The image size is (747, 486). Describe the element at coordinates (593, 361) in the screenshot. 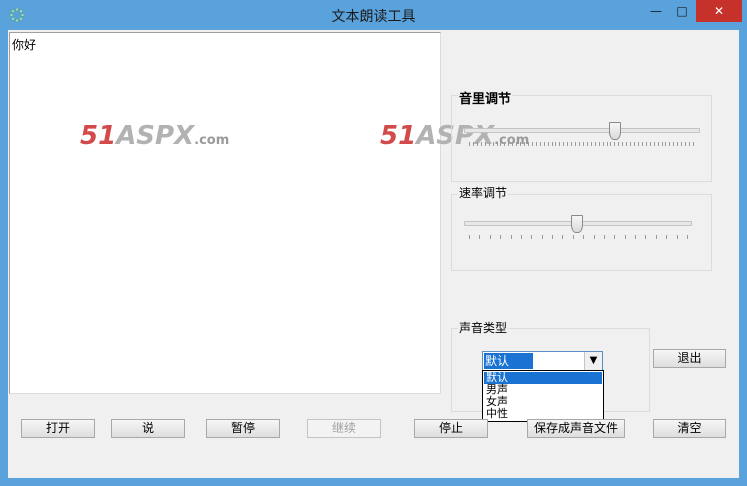

I see `chevron-down-icon: ▼` at that location.